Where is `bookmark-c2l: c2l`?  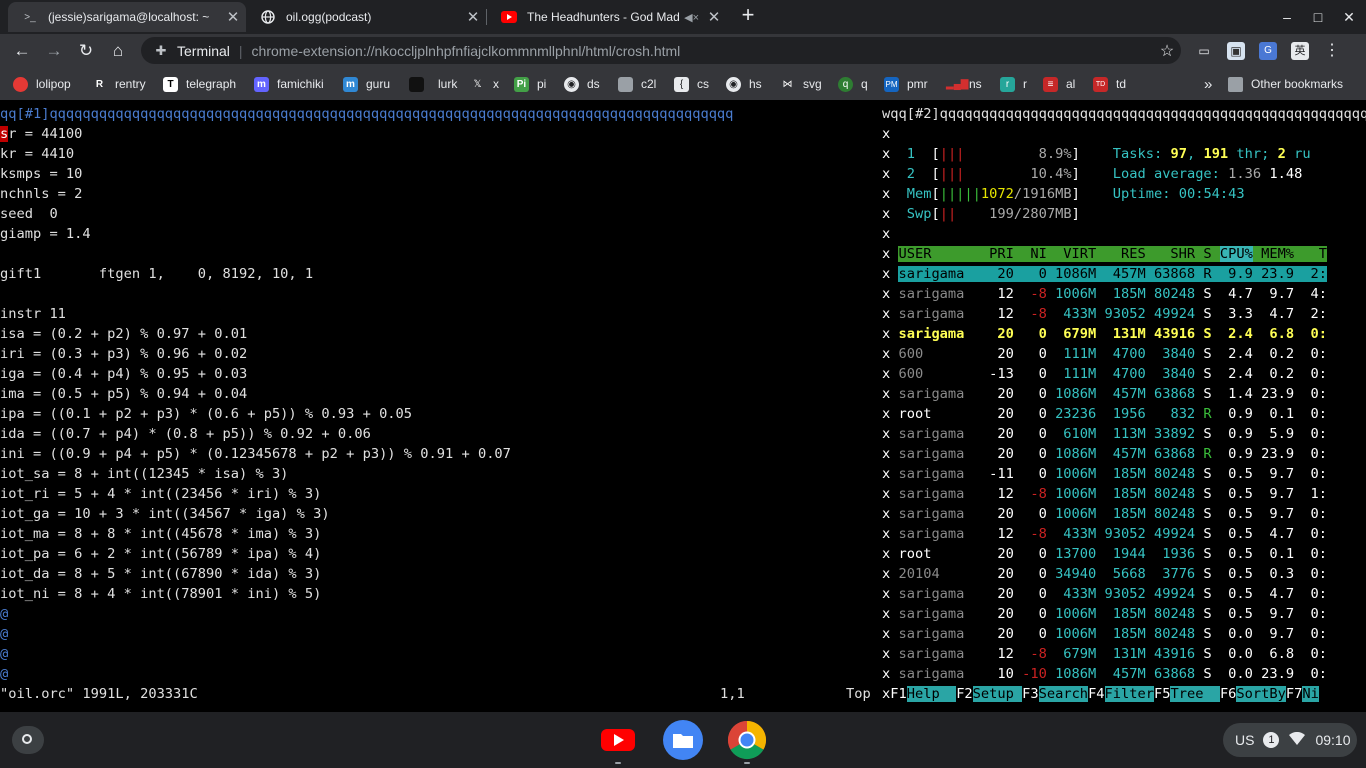 bookmark-c2l: c2l is located at coordinates (637, 84).